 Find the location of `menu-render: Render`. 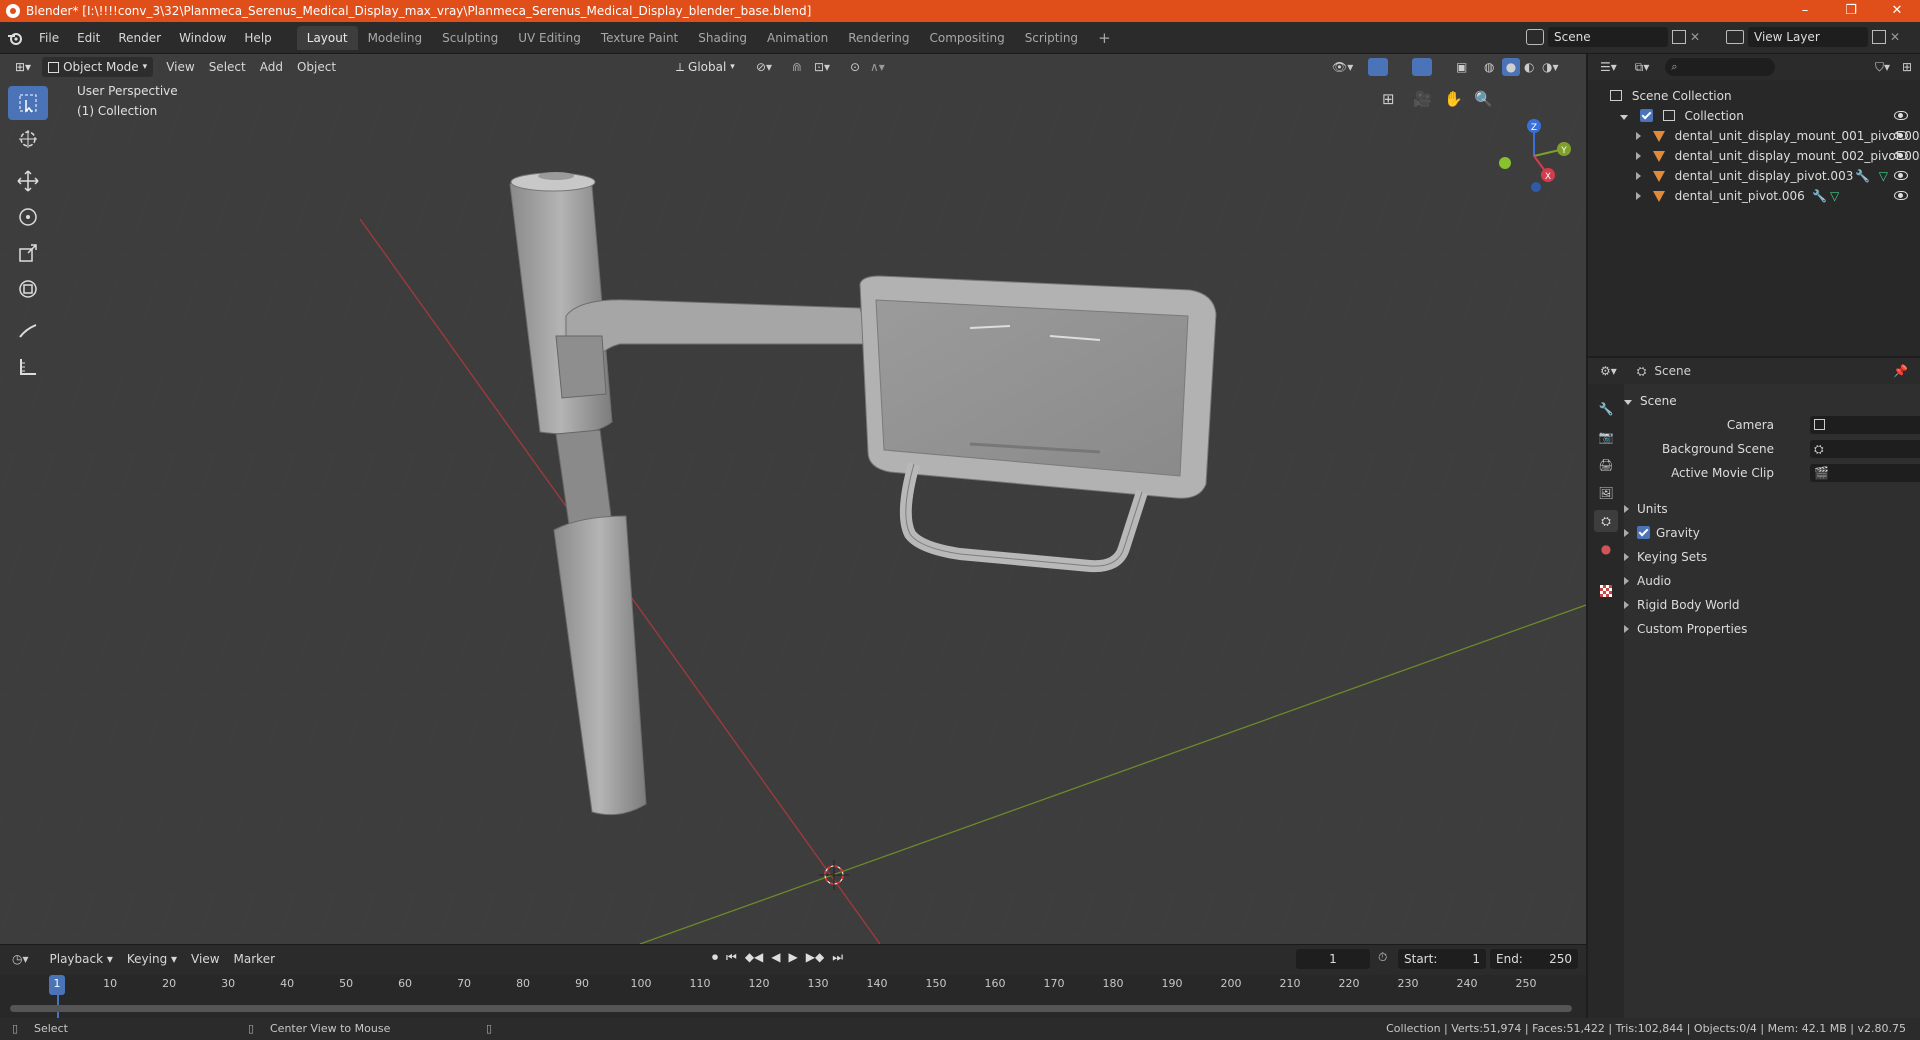

menu-render: Render is located at coordinates (139, 38).